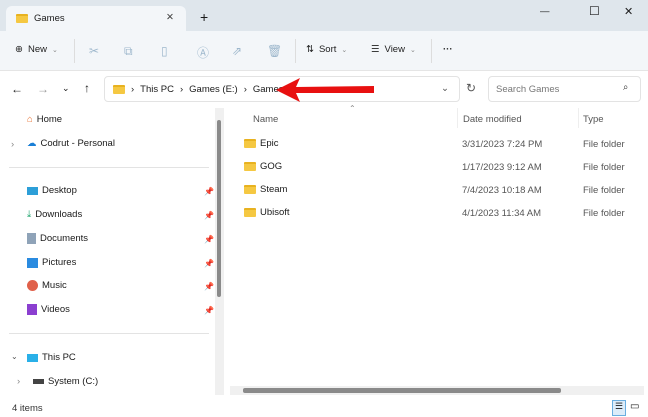 The image size is (648, 417). Describe the element at coordinates (634, 406) in the screenshot. I see `tiles-view-icon: ▭` at that location.